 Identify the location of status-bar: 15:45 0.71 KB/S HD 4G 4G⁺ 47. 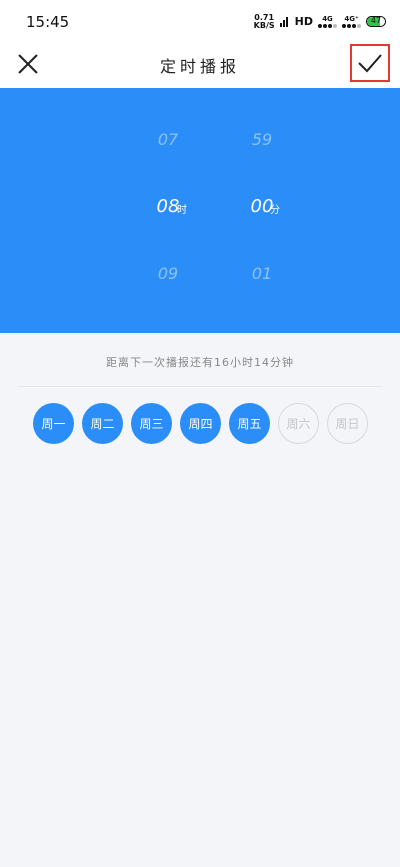
(200, 20).